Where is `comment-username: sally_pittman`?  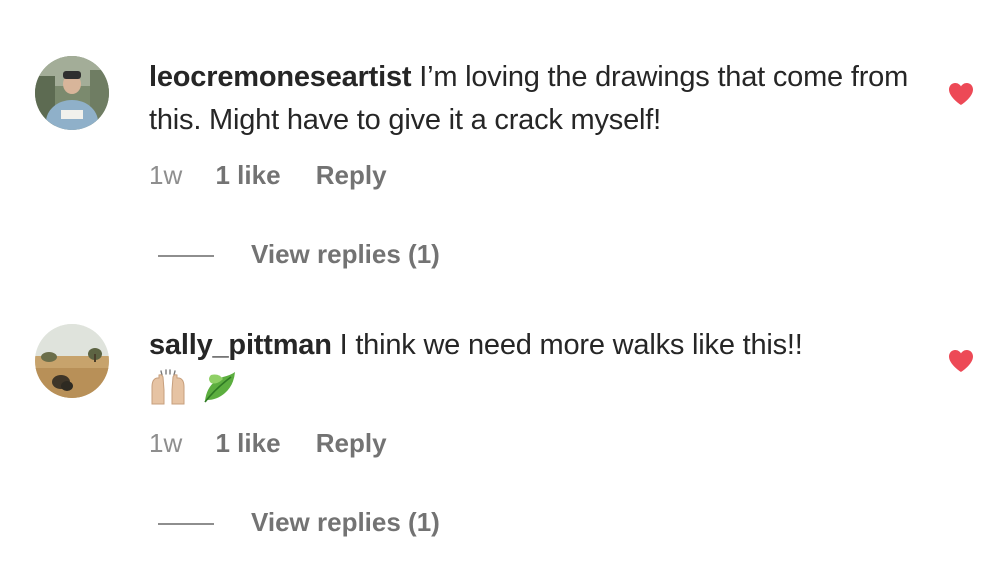
comment-username: sally_pittman is located at coordinates (240, 345).